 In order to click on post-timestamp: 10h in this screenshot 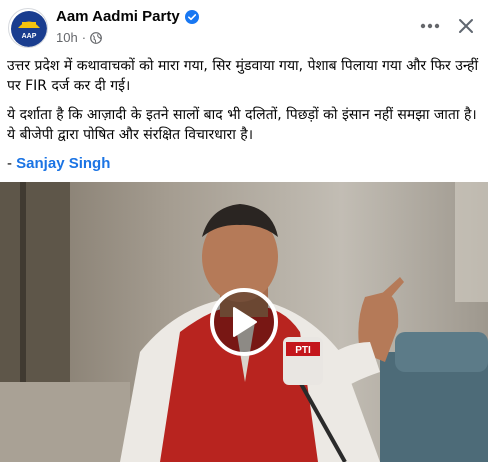, I will do `click(67, 37)`.